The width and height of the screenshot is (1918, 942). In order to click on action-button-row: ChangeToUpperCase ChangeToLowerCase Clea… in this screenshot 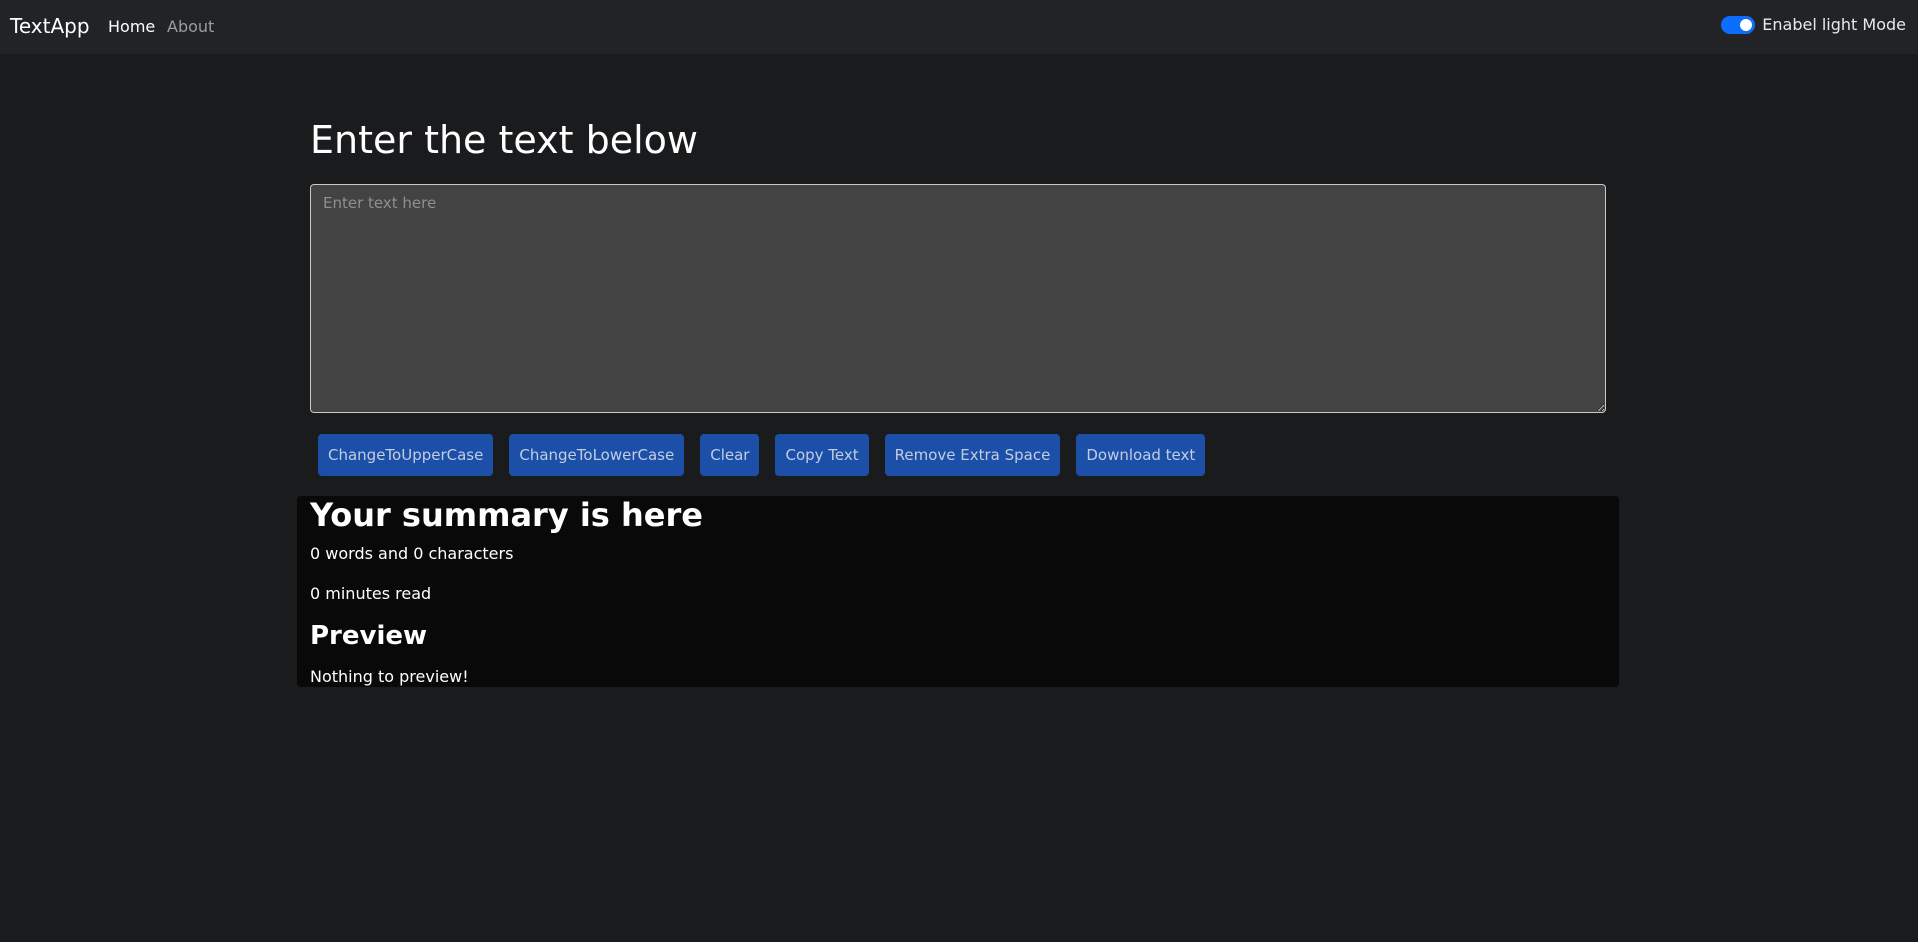, I will do `click(762, 455)`.